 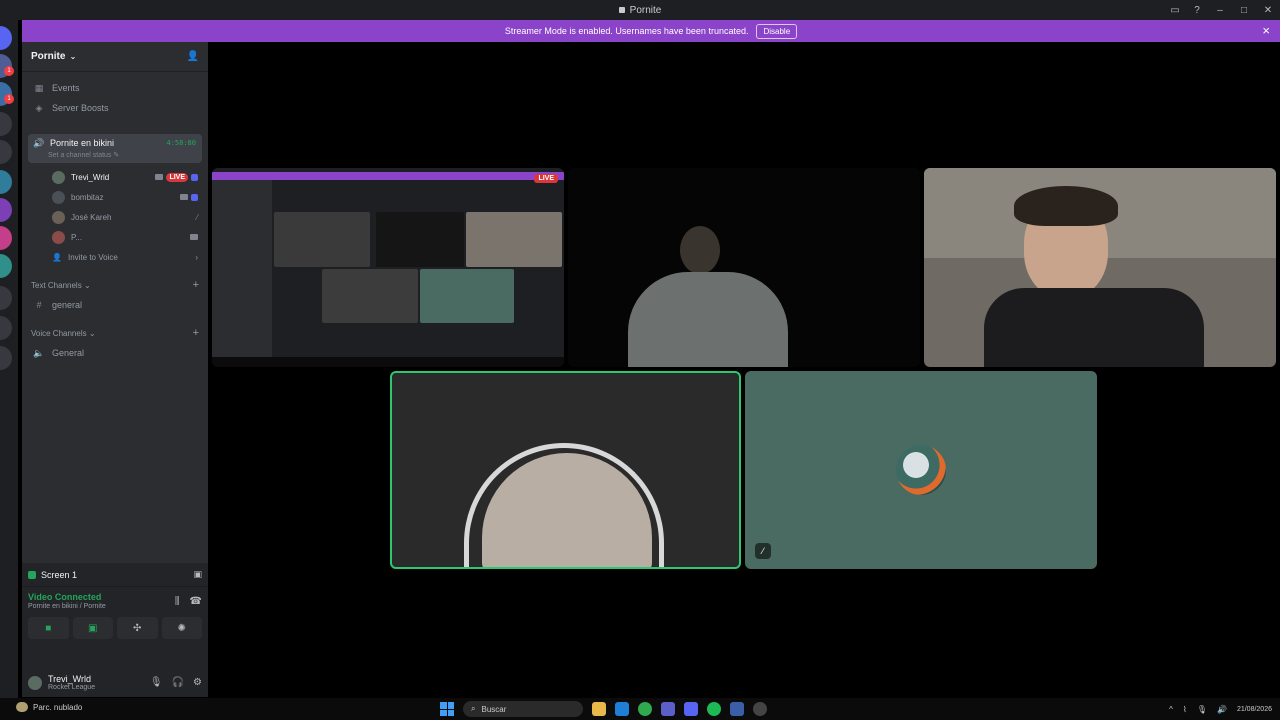 I want to click on camera-icon, so click(x=159, y=177).